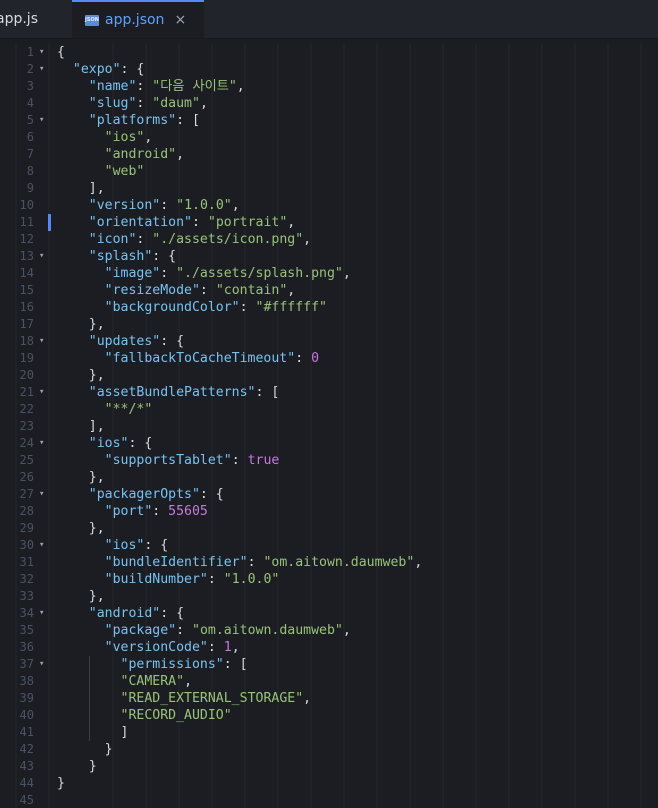 The image size is (658, 808). Describe the element at coordinates (26, 239) in the screenshot. I see `line-number: 12` at that location.